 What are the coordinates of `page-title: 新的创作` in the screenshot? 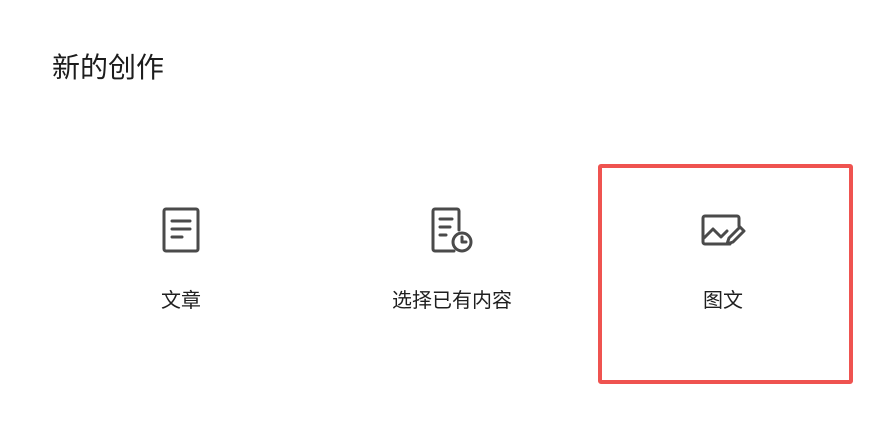 It's located at (108, 67).